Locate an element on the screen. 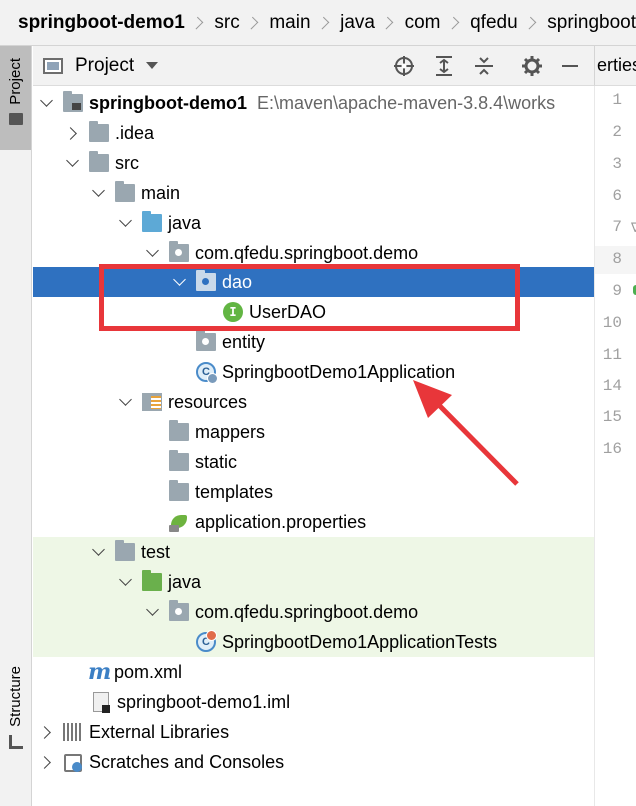  annotation-arrow is located at coordinates (466, 433).